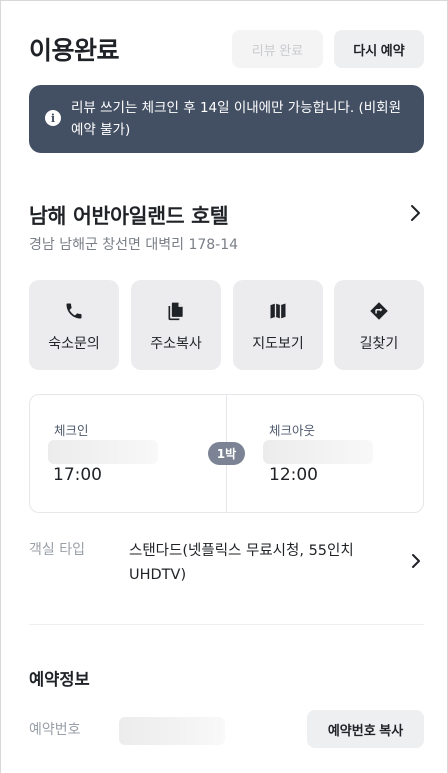  I want to click on phone-icon, so click(74, 311).